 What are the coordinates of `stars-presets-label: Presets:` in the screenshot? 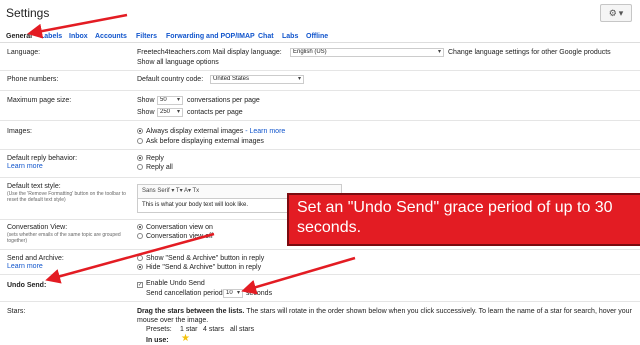 It's located at (159, 329).